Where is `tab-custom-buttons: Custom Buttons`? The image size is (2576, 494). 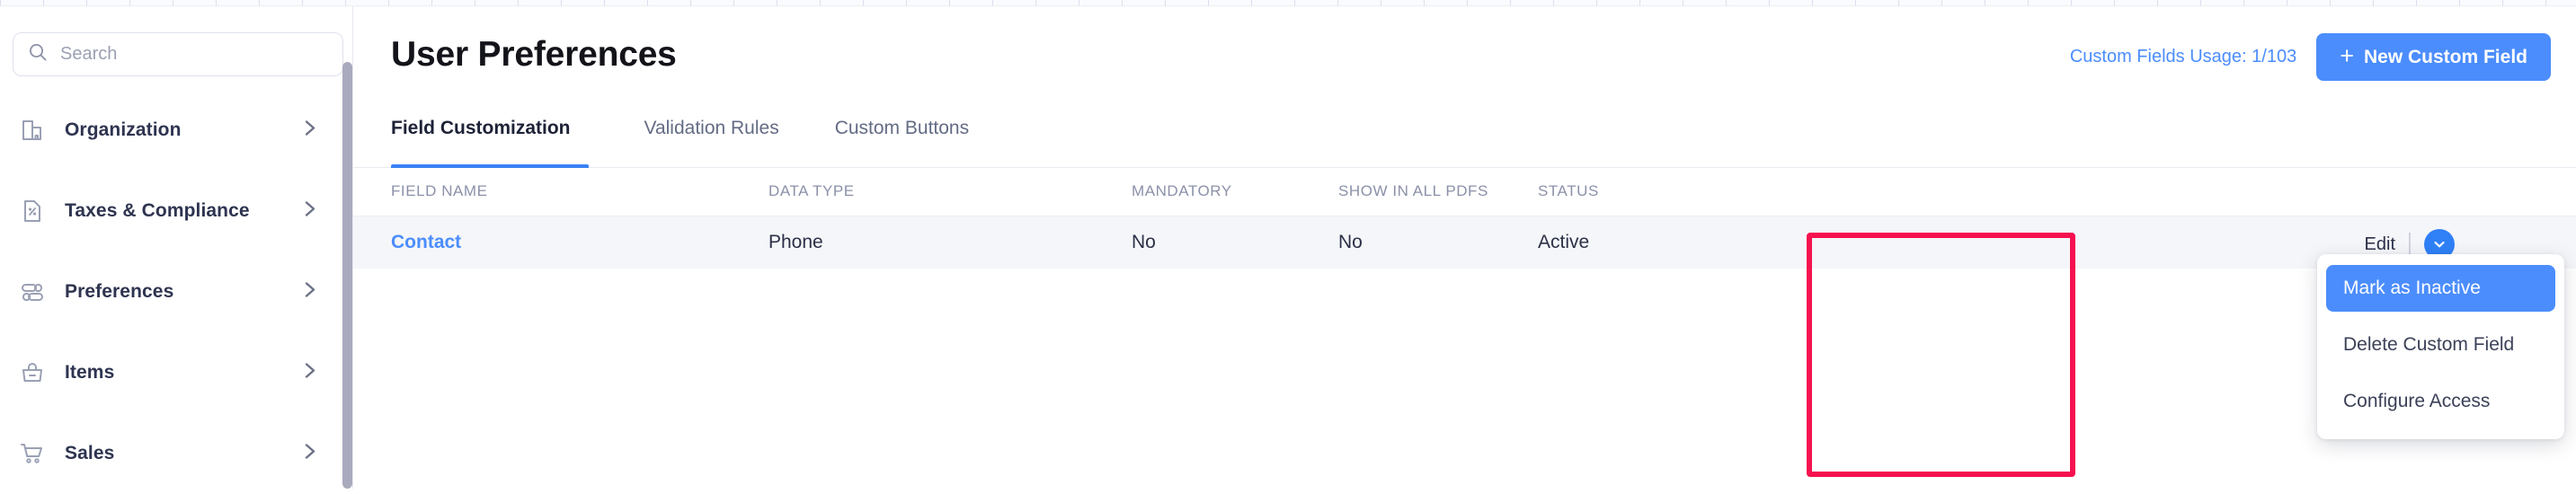
tab-custom-buttons: Custom Buttons is located at coordinates (902, 143).